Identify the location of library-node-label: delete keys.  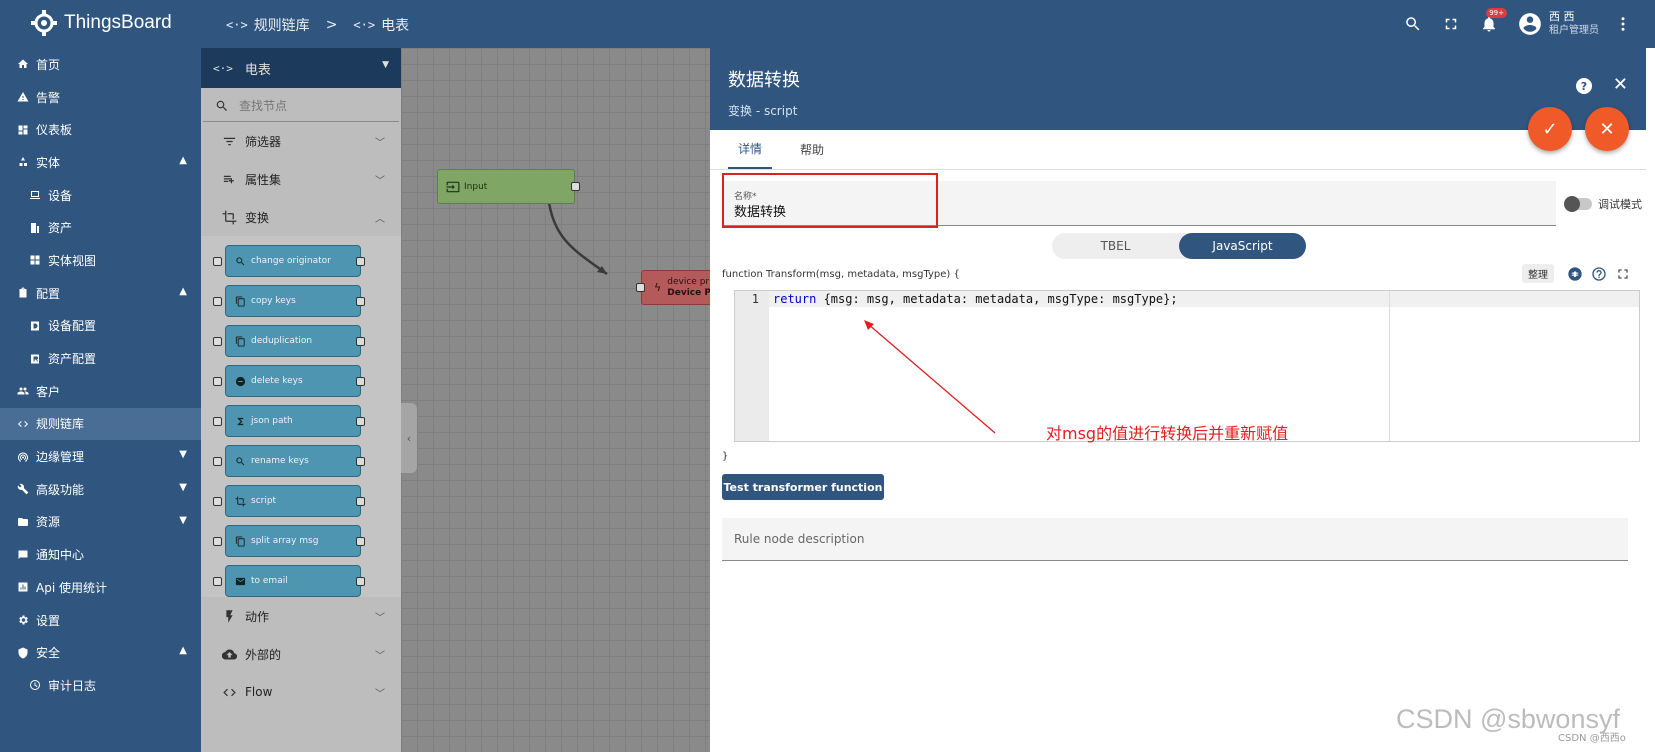
(277, 381).